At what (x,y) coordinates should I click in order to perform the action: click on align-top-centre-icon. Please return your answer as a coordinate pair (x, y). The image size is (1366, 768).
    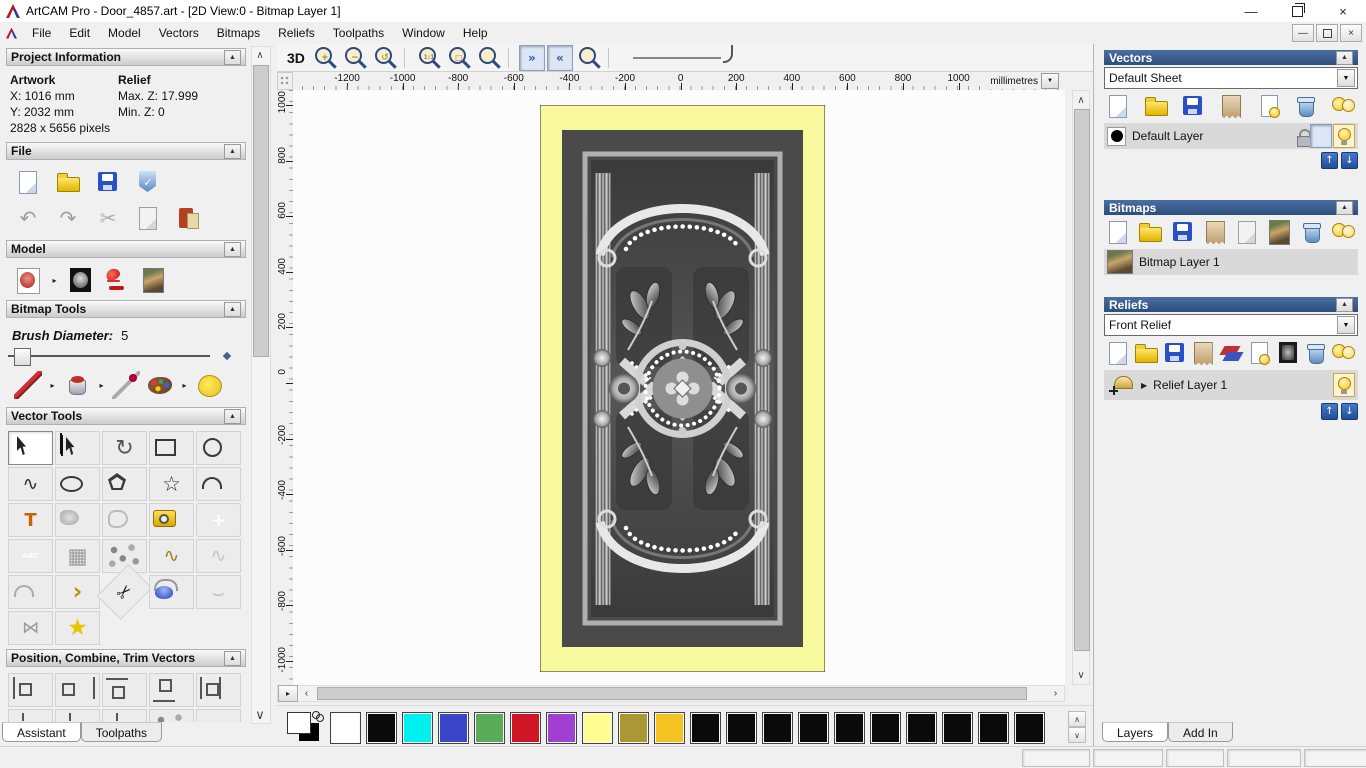
    Looking at the image, I should click on (77, 715).